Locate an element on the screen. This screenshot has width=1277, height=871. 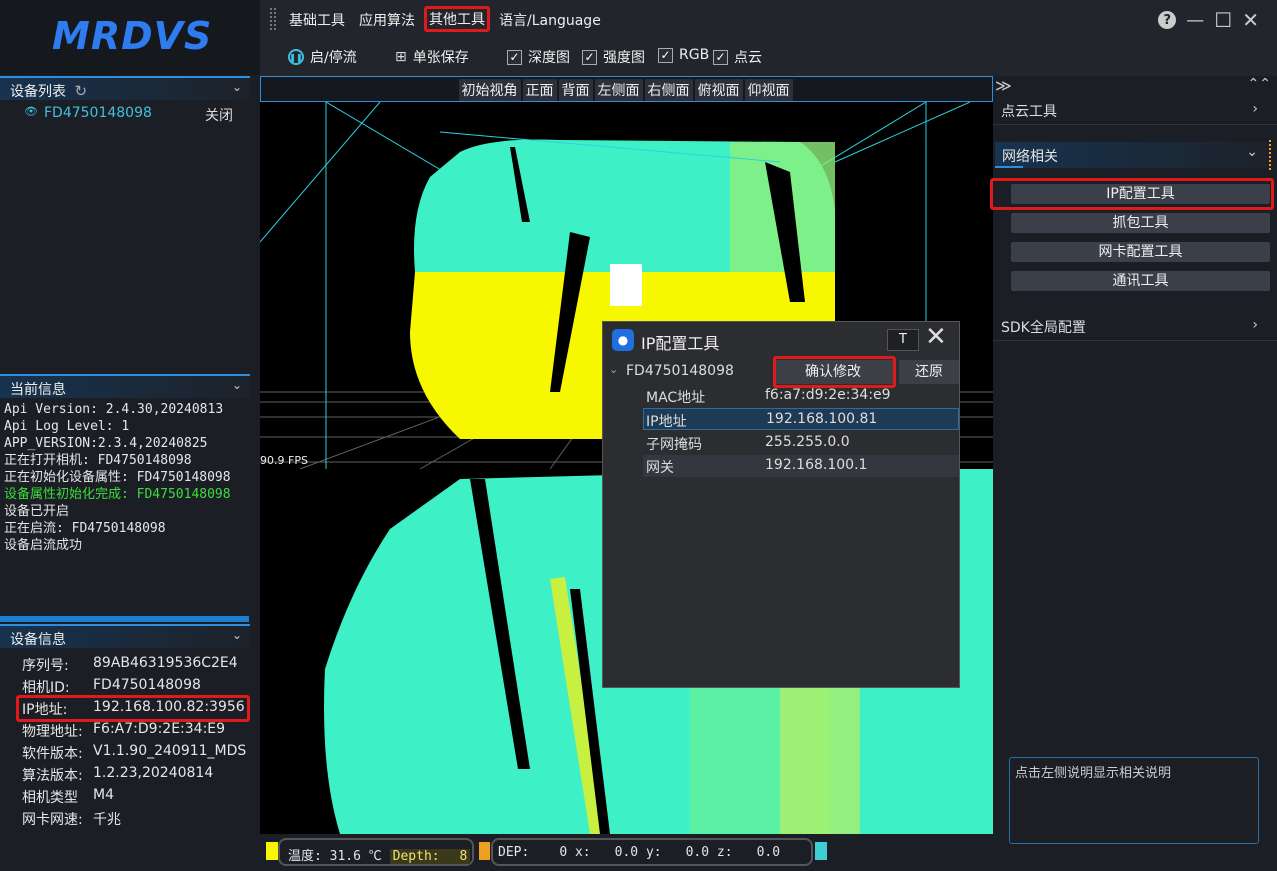
coord-color-swatch is located at coordinates (821, 851).